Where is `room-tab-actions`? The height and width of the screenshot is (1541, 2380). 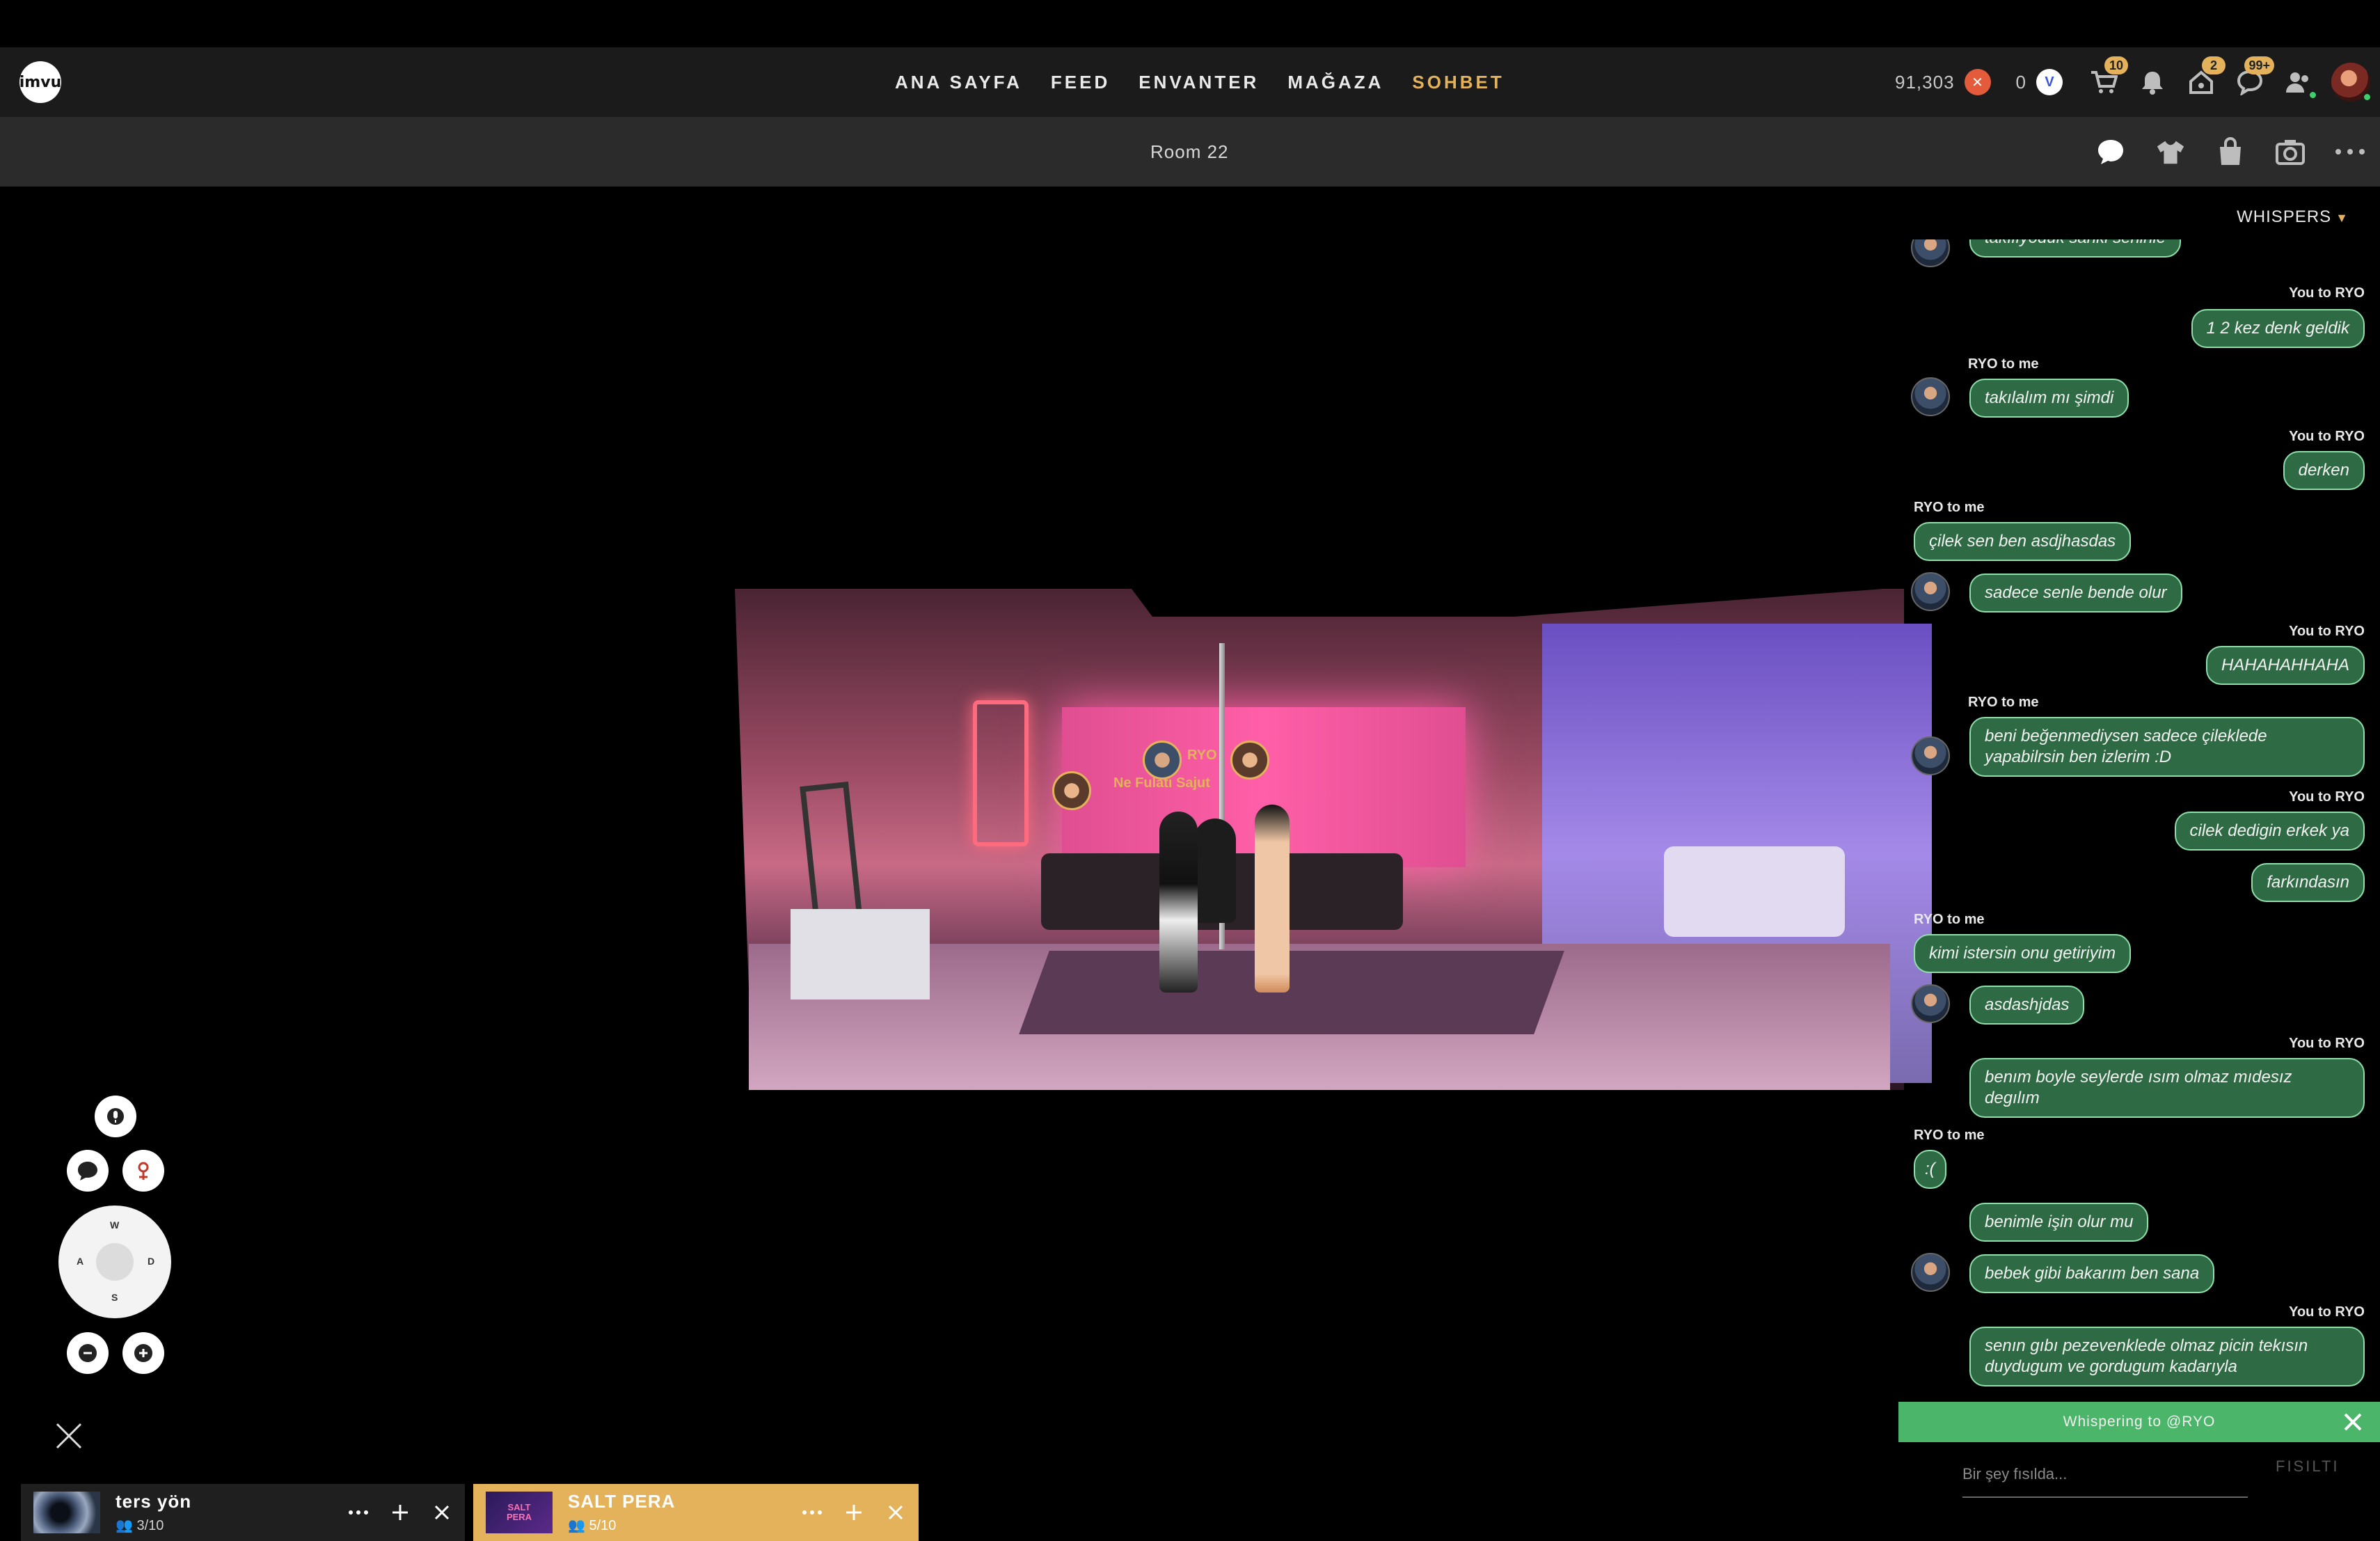 room-tab-actions is located at coordinates (854, 1512).